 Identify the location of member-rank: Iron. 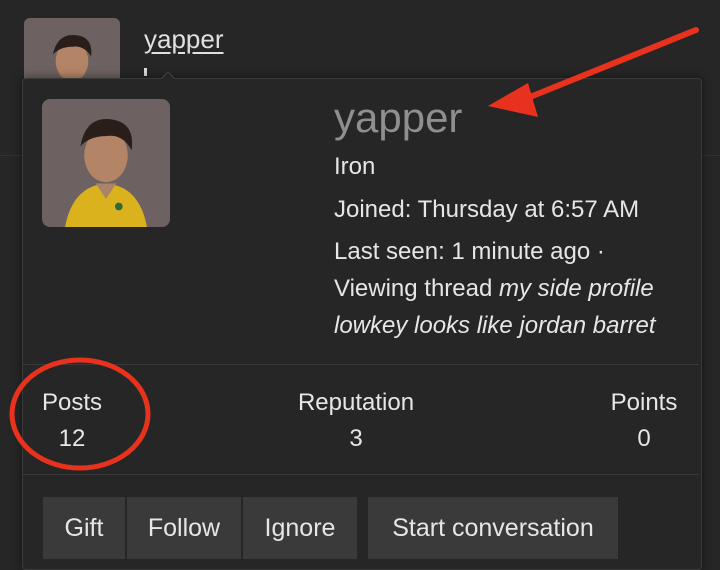
(355, 166).